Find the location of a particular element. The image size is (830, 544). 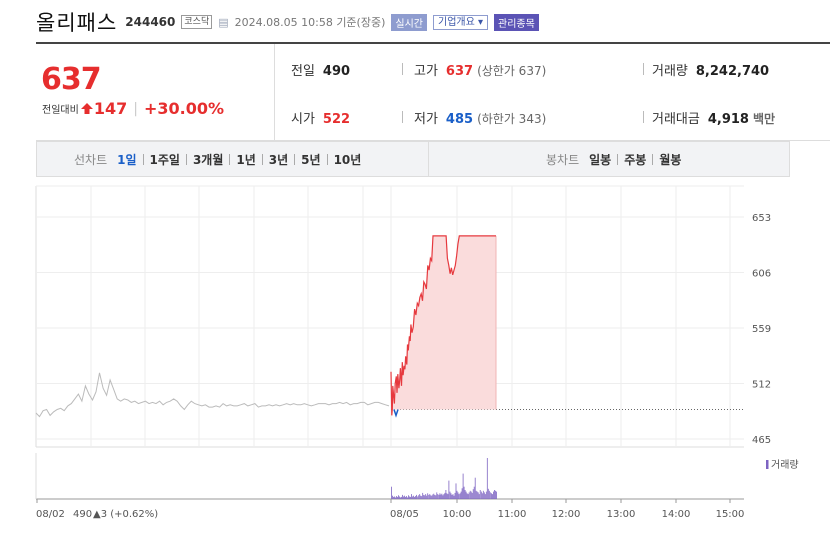

volume-legend-label: 거래량 is located at coordinates (785, 465).